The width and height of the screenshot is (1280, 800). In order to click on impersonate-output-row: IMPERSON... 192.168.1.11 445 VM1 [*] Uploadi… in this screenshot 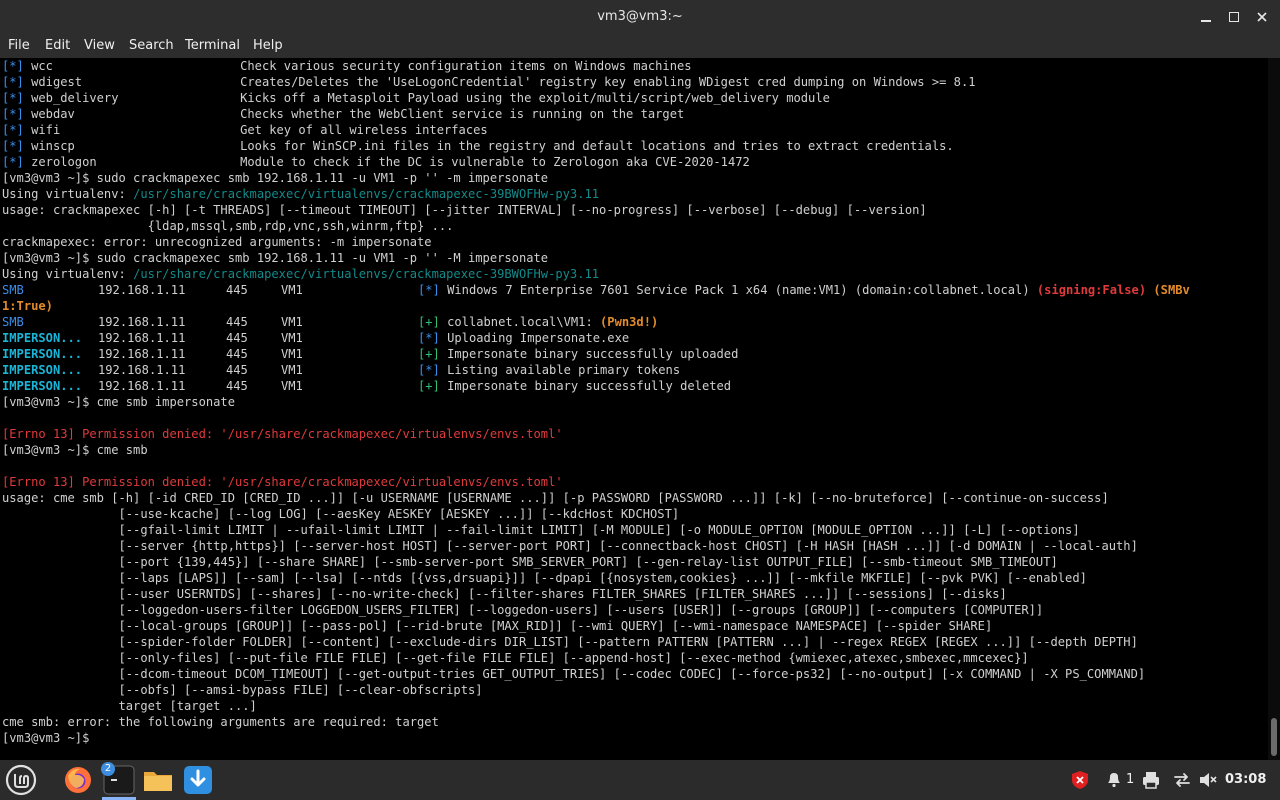, I will do `click(316, 338)`.